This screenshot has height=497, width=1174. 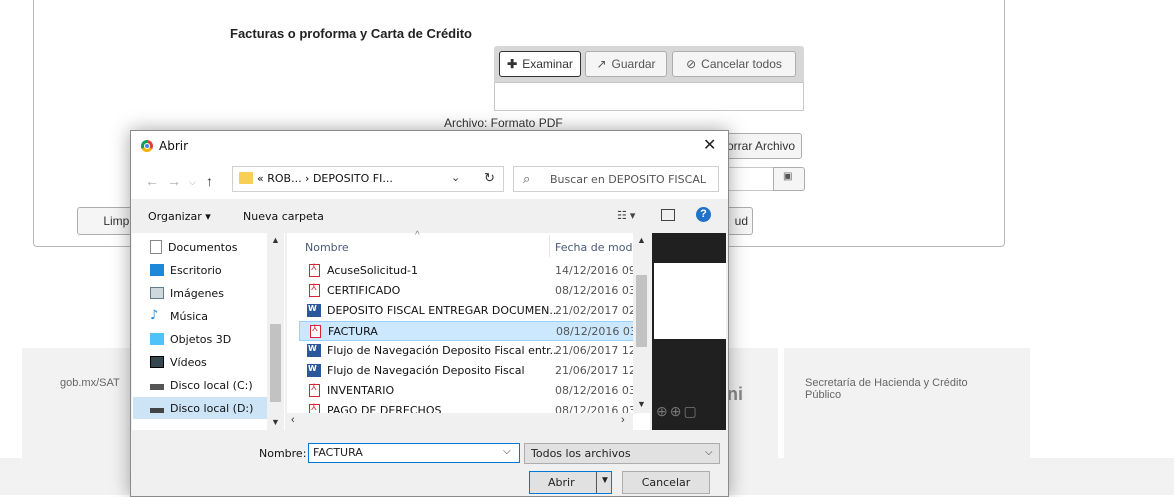 I want to click on scroll-right-icon: ›, so click(x=623, y=420).